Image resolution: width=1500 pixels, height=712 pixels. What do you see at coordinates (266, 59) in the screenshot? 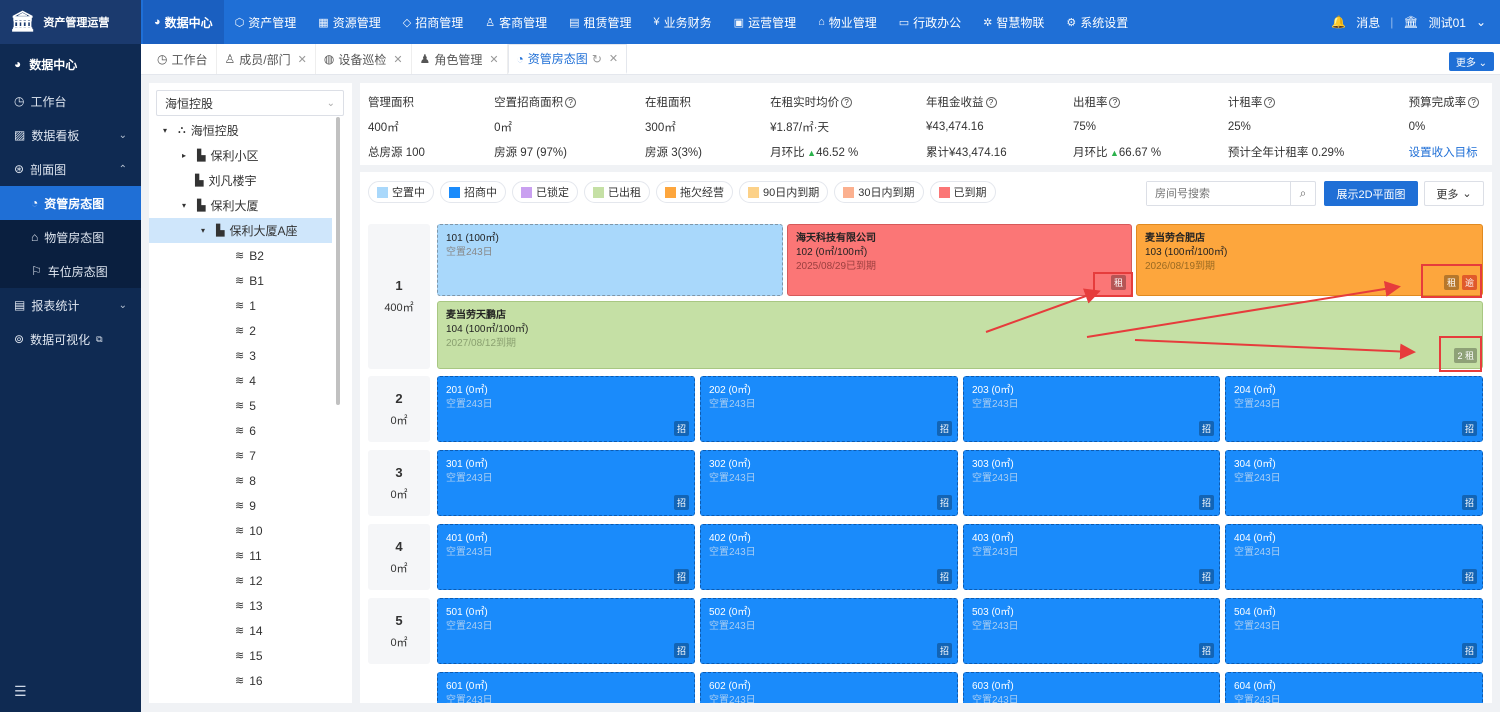
I see `tab-members: ♙ 成员/部门 ✕` at bounding box center [266, 59].